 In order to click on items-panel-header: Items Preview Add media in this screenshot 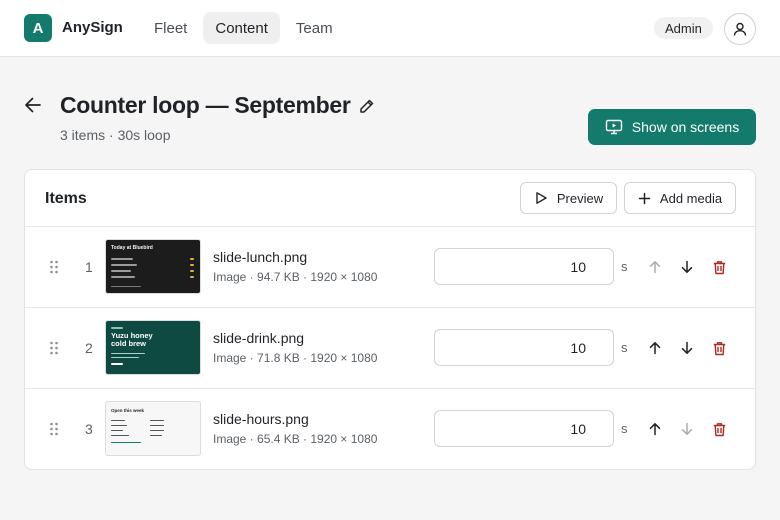, I will do `click(390, 198)`.